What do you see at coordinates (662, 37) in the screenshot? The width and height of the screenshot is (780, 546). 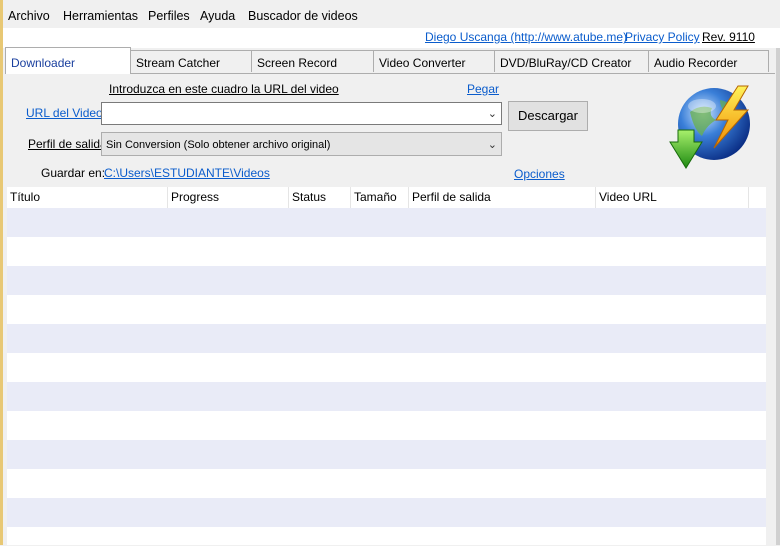 I see `privacy-policy-link: Privacy Policy` at bounding box center [662, 37].